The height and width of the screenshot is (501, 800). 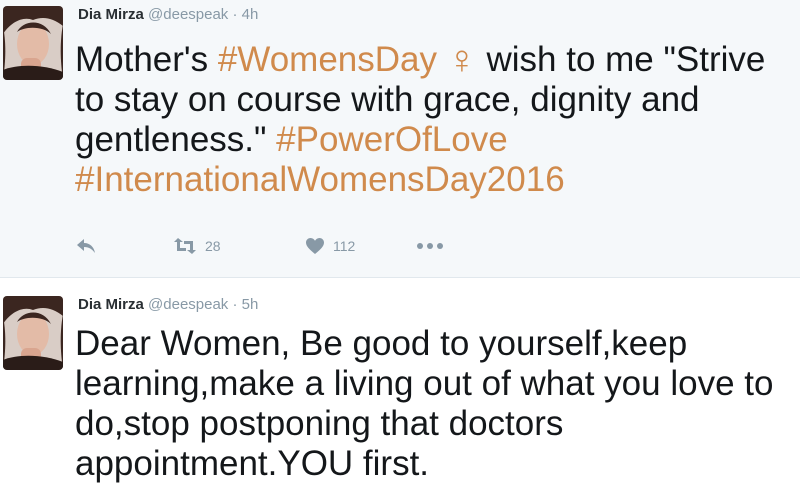 What do you see at coordinates (250, 304) in the screenshot?
I see `timestamp: 5h` at bounding box center [250, 304].